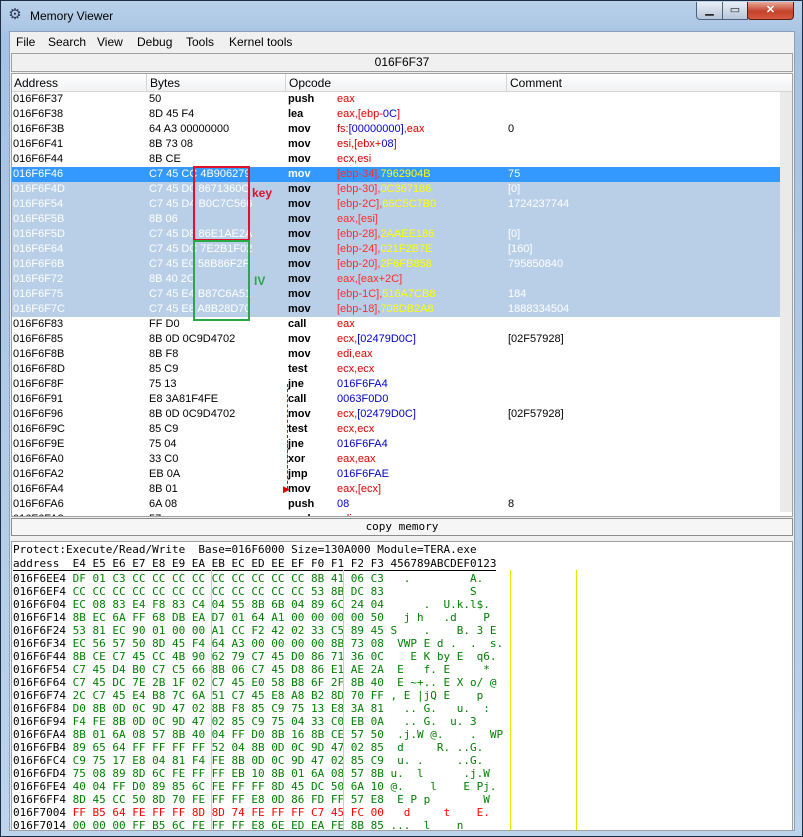  What do you see at coordinates (301, 504) in the screenshot?
I see `row-opcode: push` at bounding box center [301, 504].